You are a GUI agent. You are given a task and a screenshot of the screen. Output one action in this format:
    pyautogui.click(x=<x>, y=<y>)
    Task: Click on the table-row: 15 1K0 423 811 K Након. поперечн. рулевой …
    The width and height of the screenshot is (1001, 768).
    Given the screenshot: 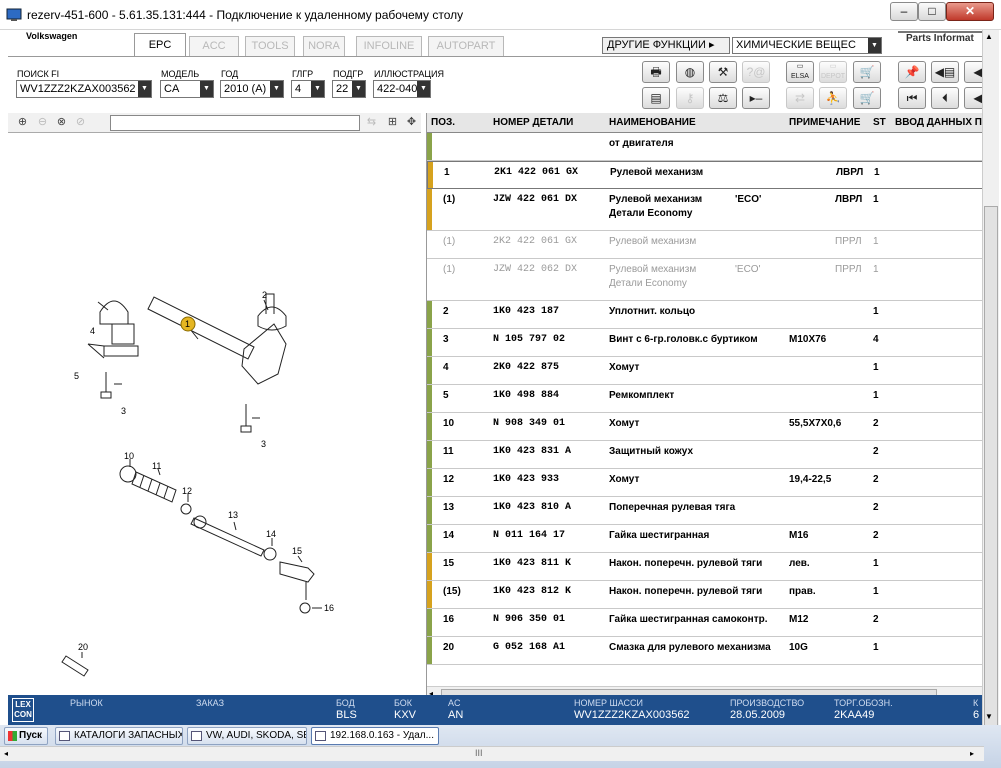 What is the action you would take?
    pyautogui.click(x=704, y=567)
    